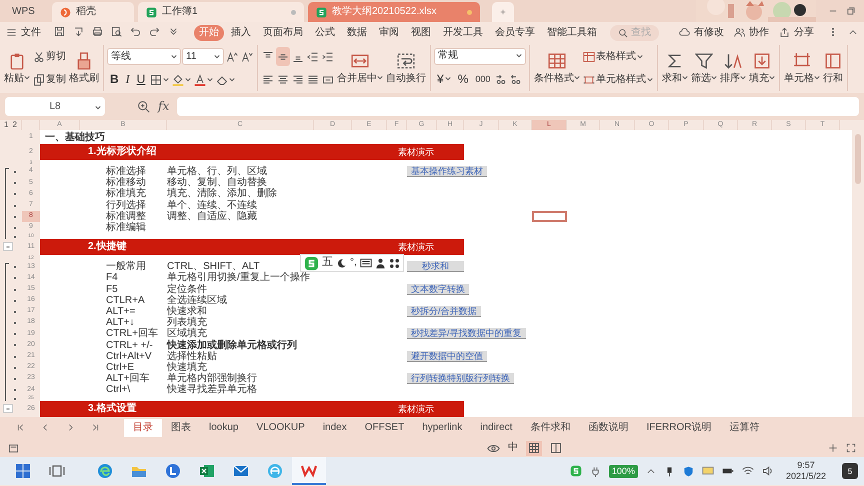  I want to click on last-sheet-icon, so click(95, 427).